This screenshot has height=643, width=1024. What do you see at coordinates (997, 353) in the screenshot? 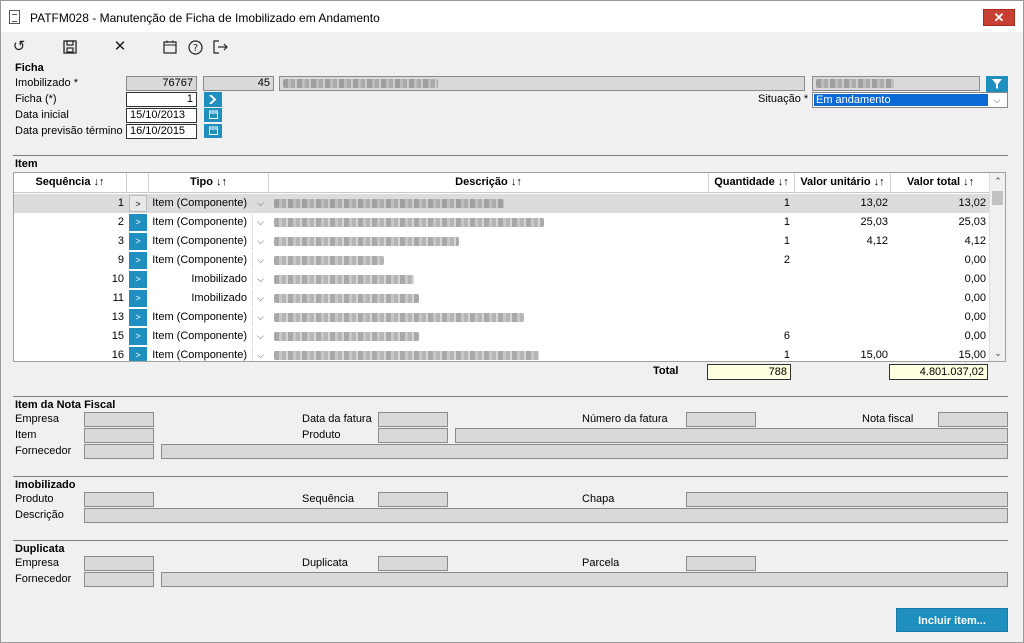
I see `chevron-down-icon: ⌄` at bounding box center [997, 353].